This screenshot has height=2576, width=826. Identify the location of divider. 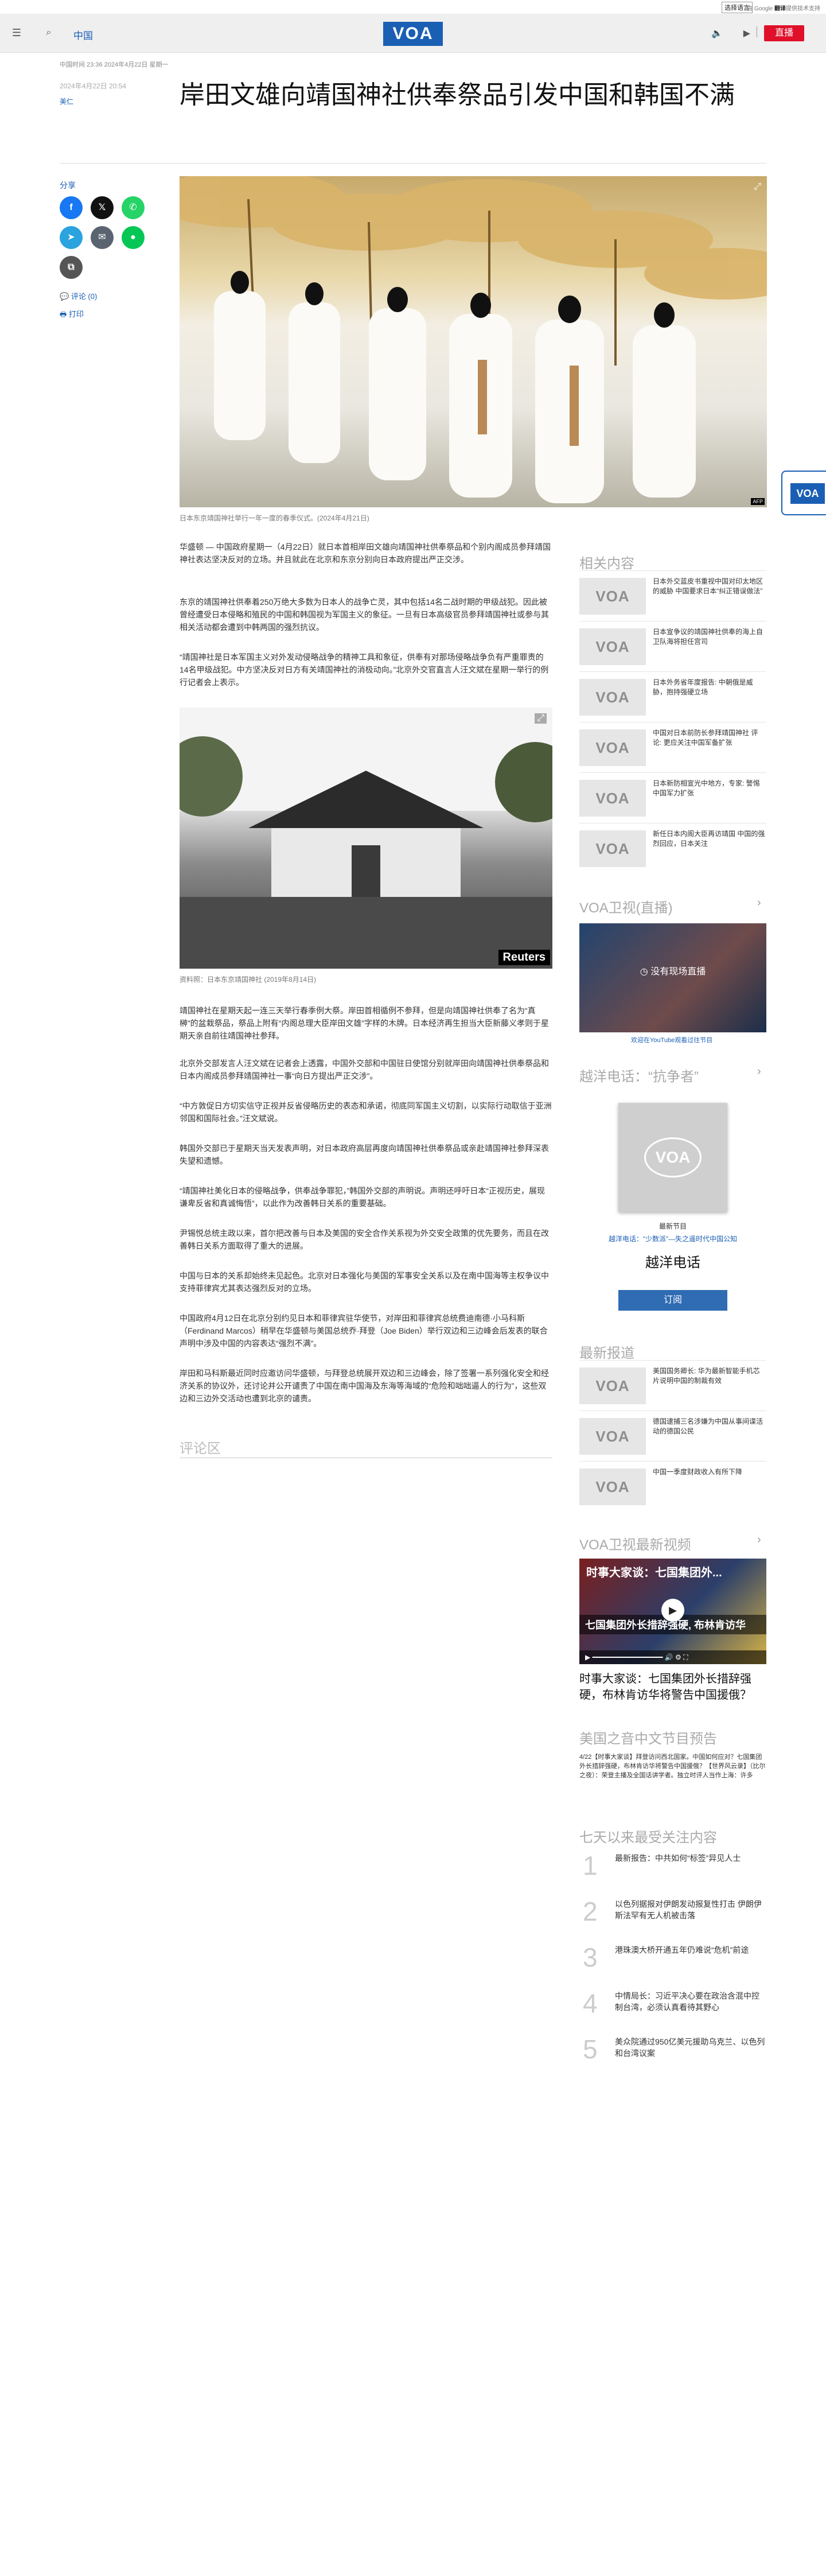
(413, 163).